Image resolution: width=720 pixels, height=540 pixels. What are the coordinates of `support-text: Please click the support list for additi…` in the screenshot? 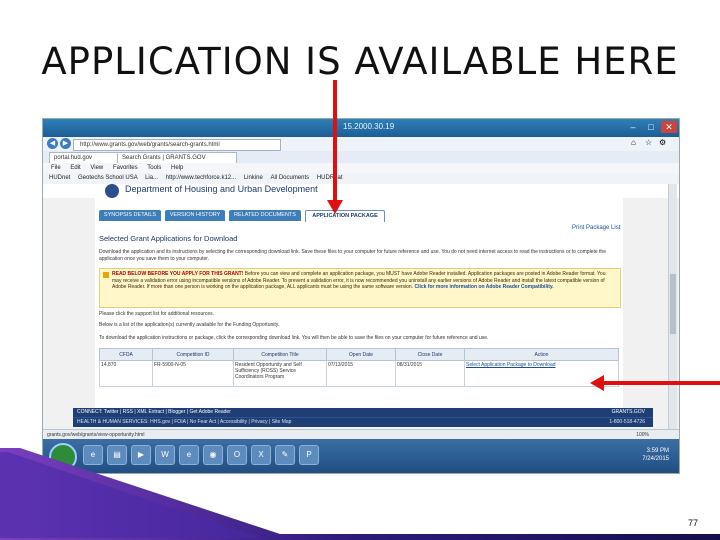 It's located at (157, 314).